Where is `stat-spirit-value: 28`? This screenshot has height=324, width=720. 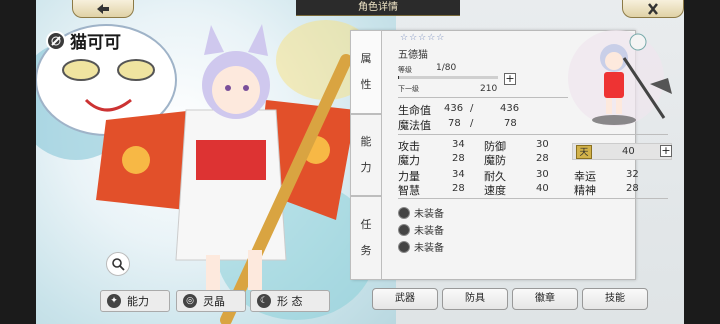
stat-spirit-value: 28 is located at coordinates (632, 188).